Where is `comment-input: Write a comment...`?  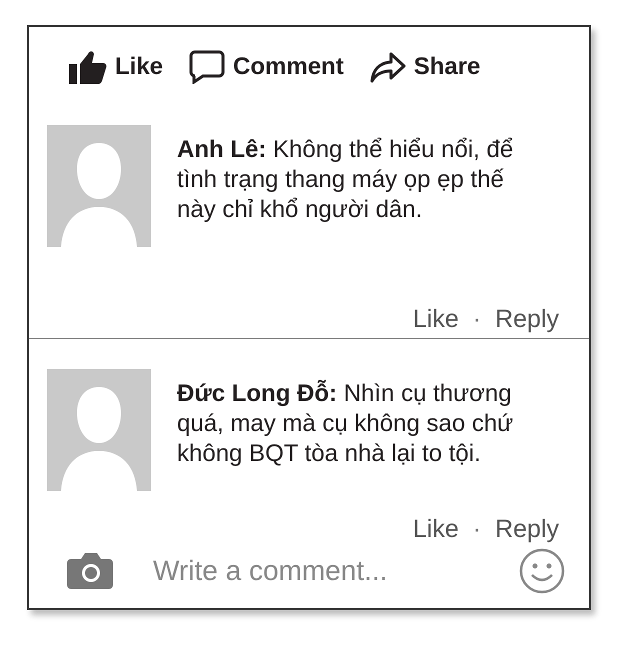
comment-input: Write a comment... is located at coordinates (316, 571).